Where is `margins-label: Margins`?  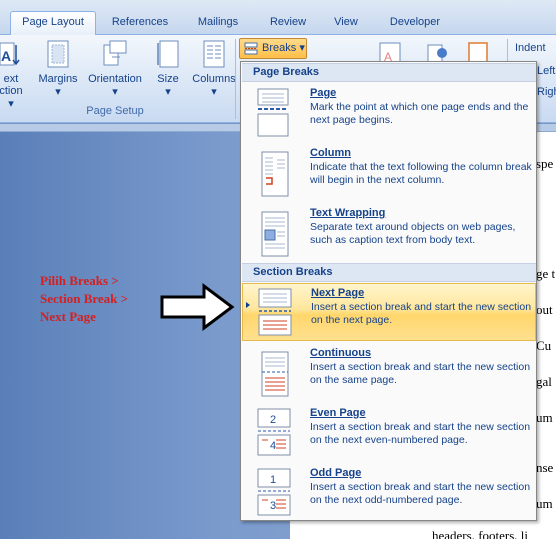
margins-label: Margins is located at coordinates (58, 79).